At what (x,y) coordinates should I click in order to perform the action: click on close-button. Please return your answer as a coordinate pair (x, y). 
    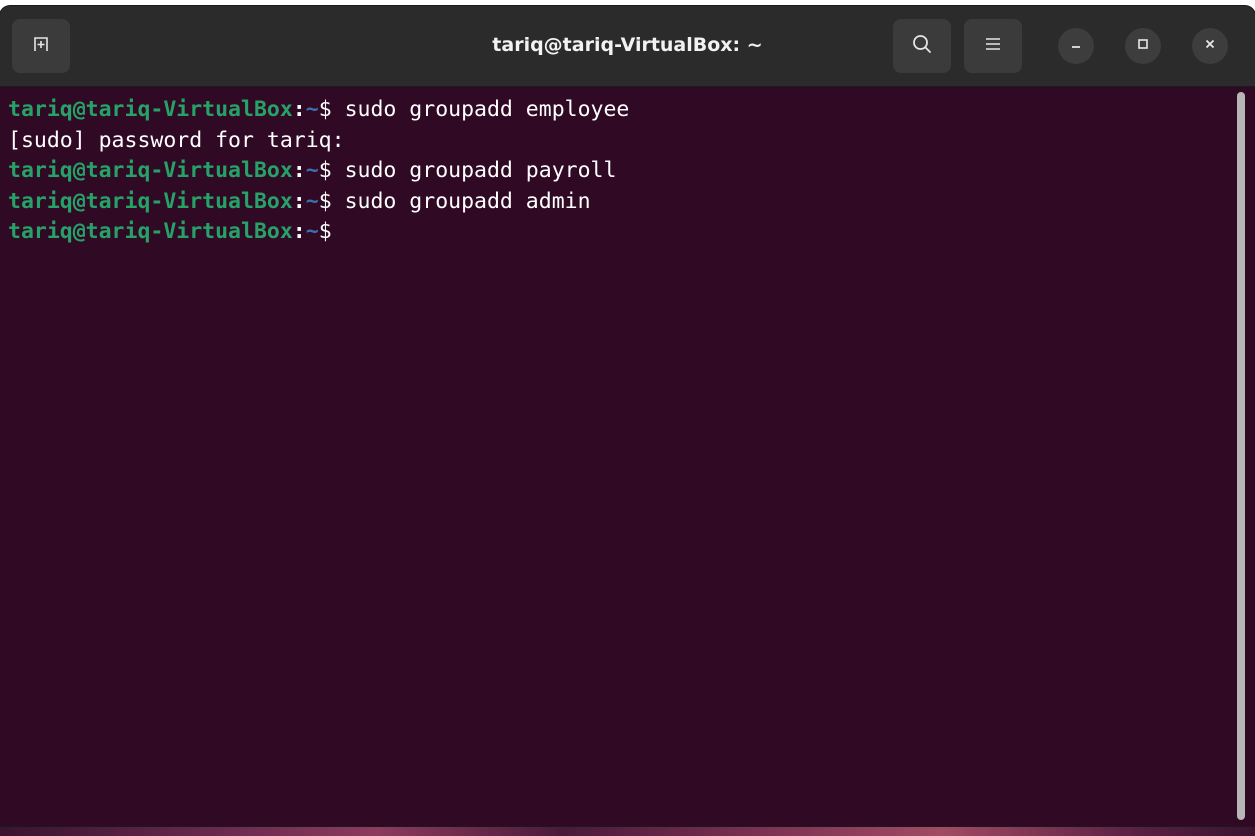
    Looking at the image, I should click on (1210, 46).